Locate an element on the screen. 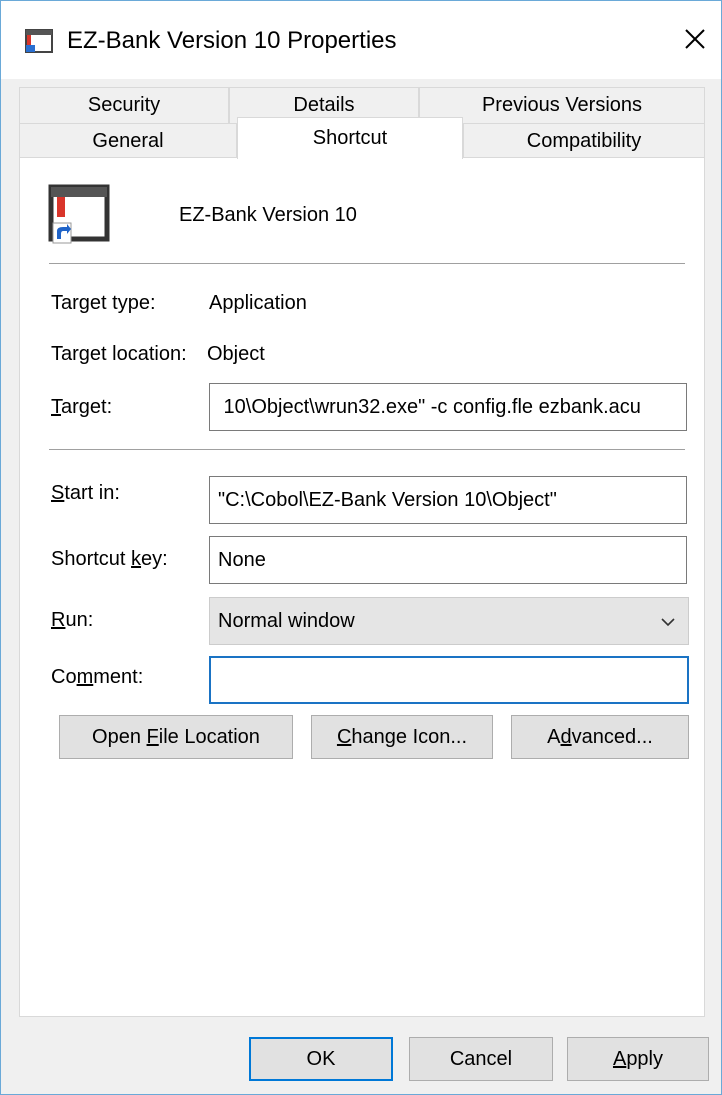 Image resolution: width=722 pixels, height=1095 pixels. separator-middle is located at coordinates (367, 449).